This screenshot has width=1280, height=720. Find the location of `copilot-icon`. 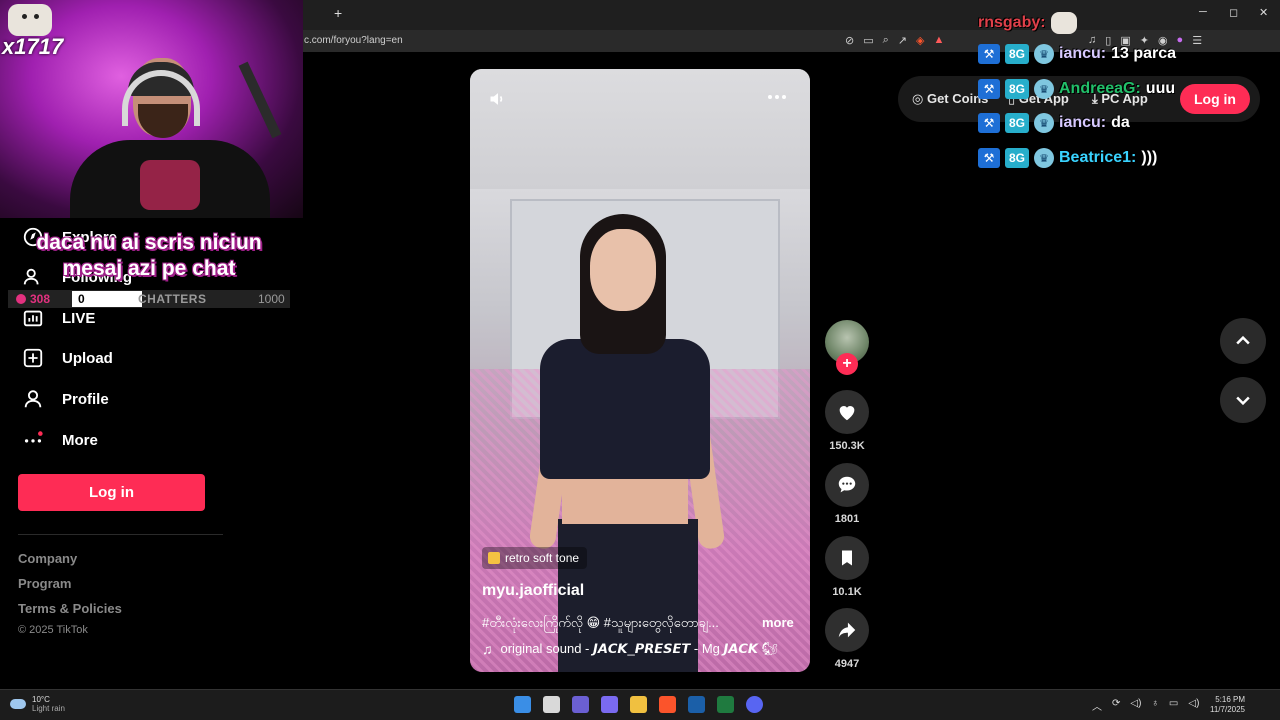

copilot-icon is located at coordinates (580, 704).